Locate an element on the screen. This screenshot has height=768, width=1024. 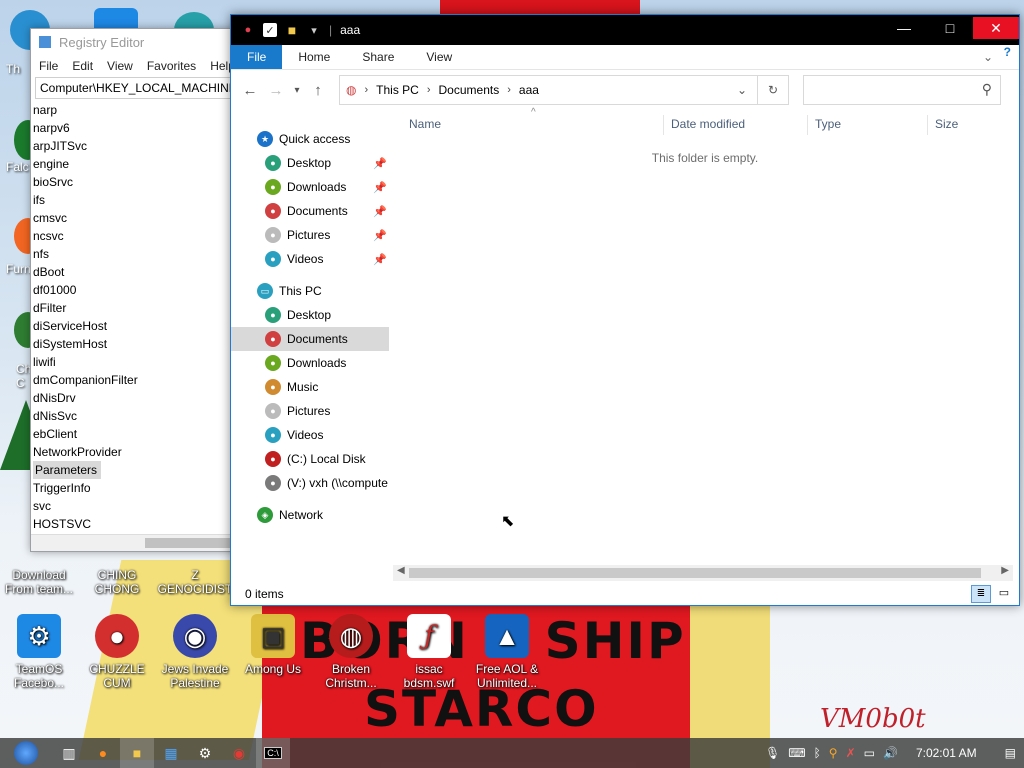
scroll-right-icon: ▶ is located at coordinates (1005, 570).